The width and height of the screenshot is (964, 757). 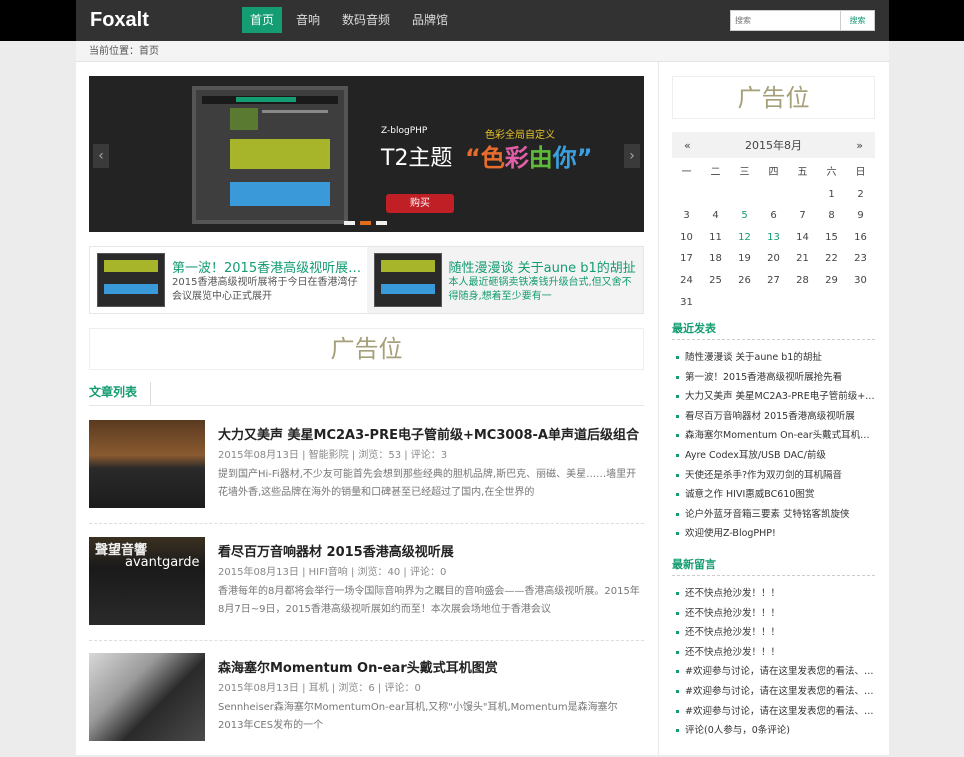 What do you see at coordinates (420, 203) in the screenshot?
I see `buy-button: 购买` at bounding box center [420, 203].